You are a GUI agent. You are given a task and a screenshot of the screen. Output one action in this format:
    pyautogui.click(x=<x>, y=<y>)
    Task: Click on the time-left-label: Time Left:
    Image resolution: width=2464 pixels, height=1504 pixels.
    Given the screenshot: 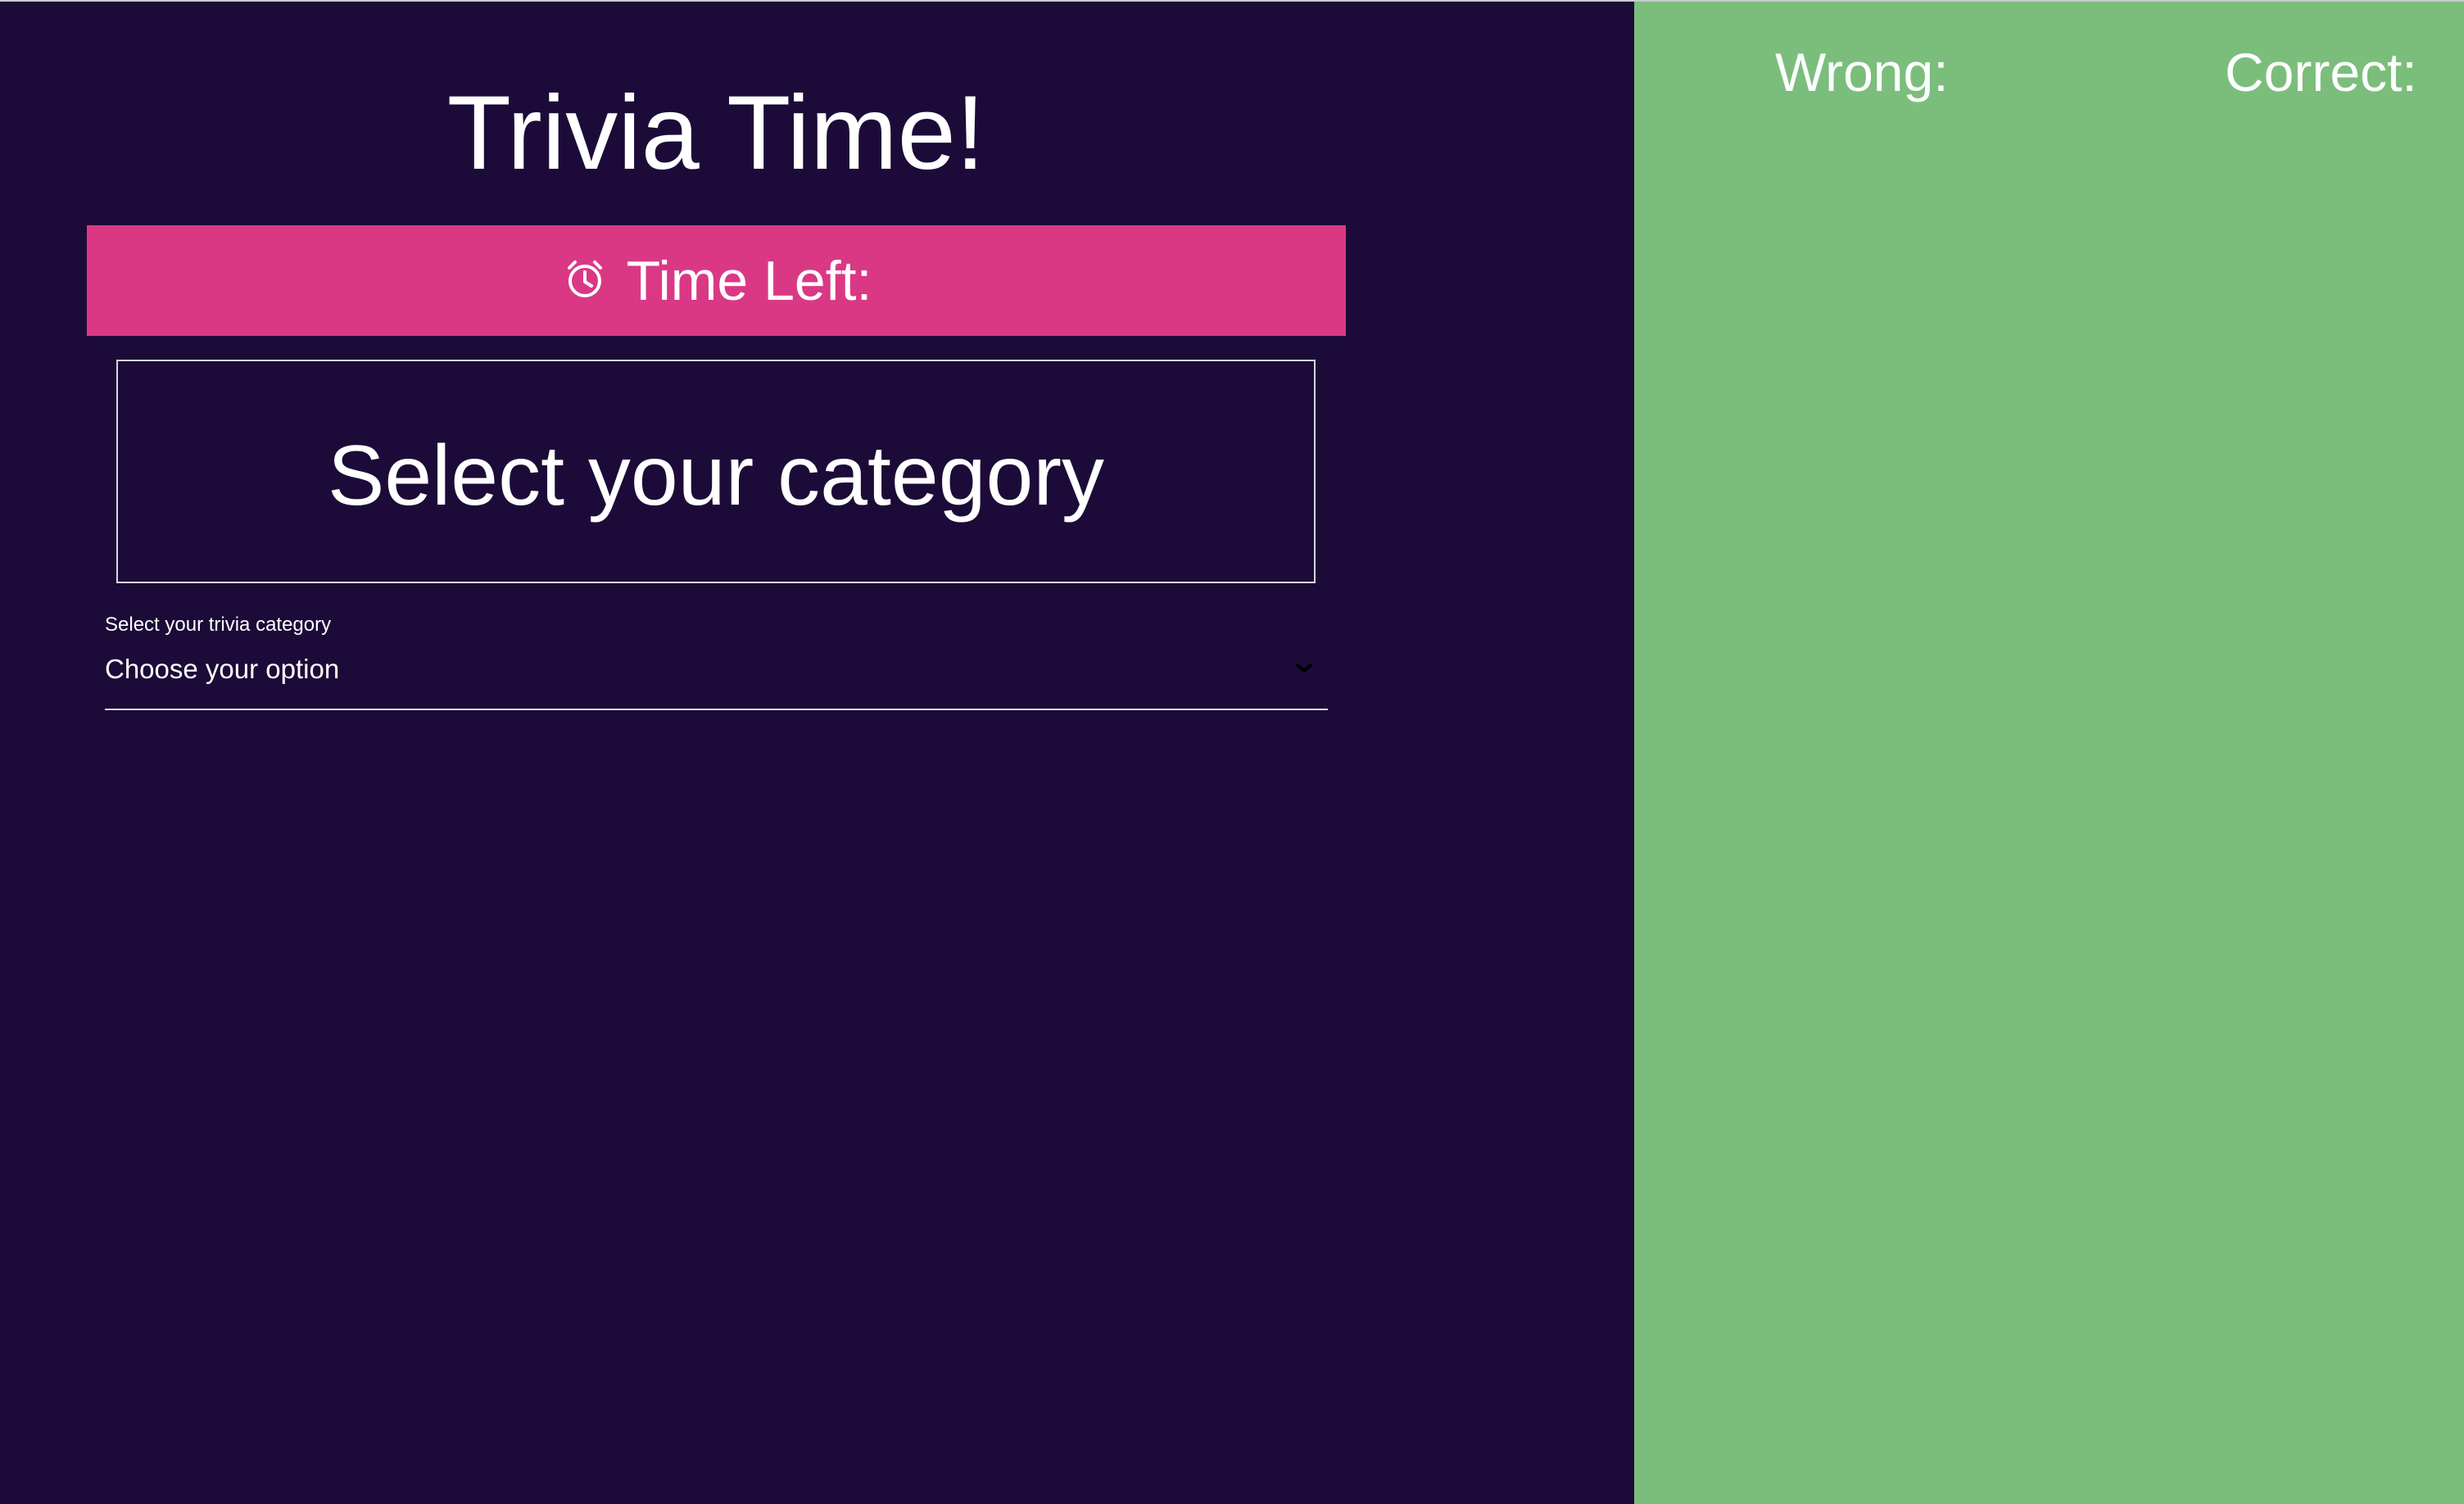 What is the action you would take?
    pyautogui.click(x=749, y=280)
    